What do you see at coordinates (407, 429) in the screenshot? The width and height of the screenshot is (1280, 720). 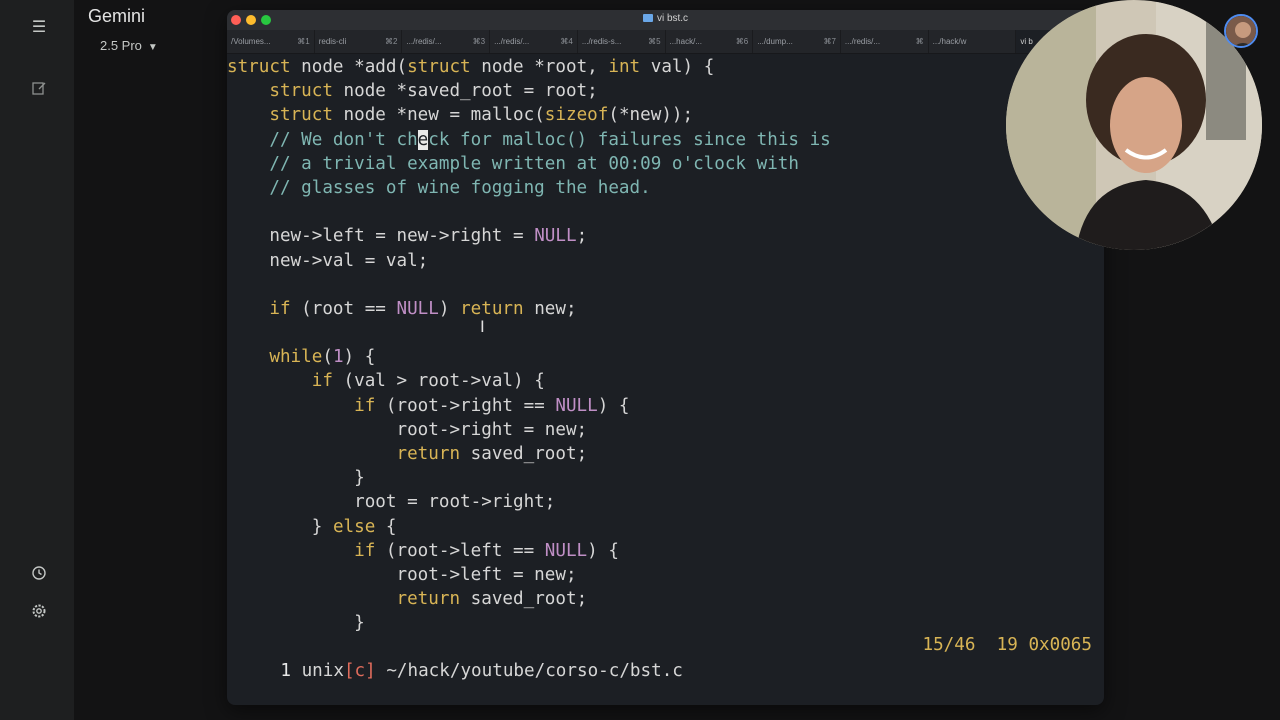 I see `code-token: root->right = new;` at bounding box center [407, 429].